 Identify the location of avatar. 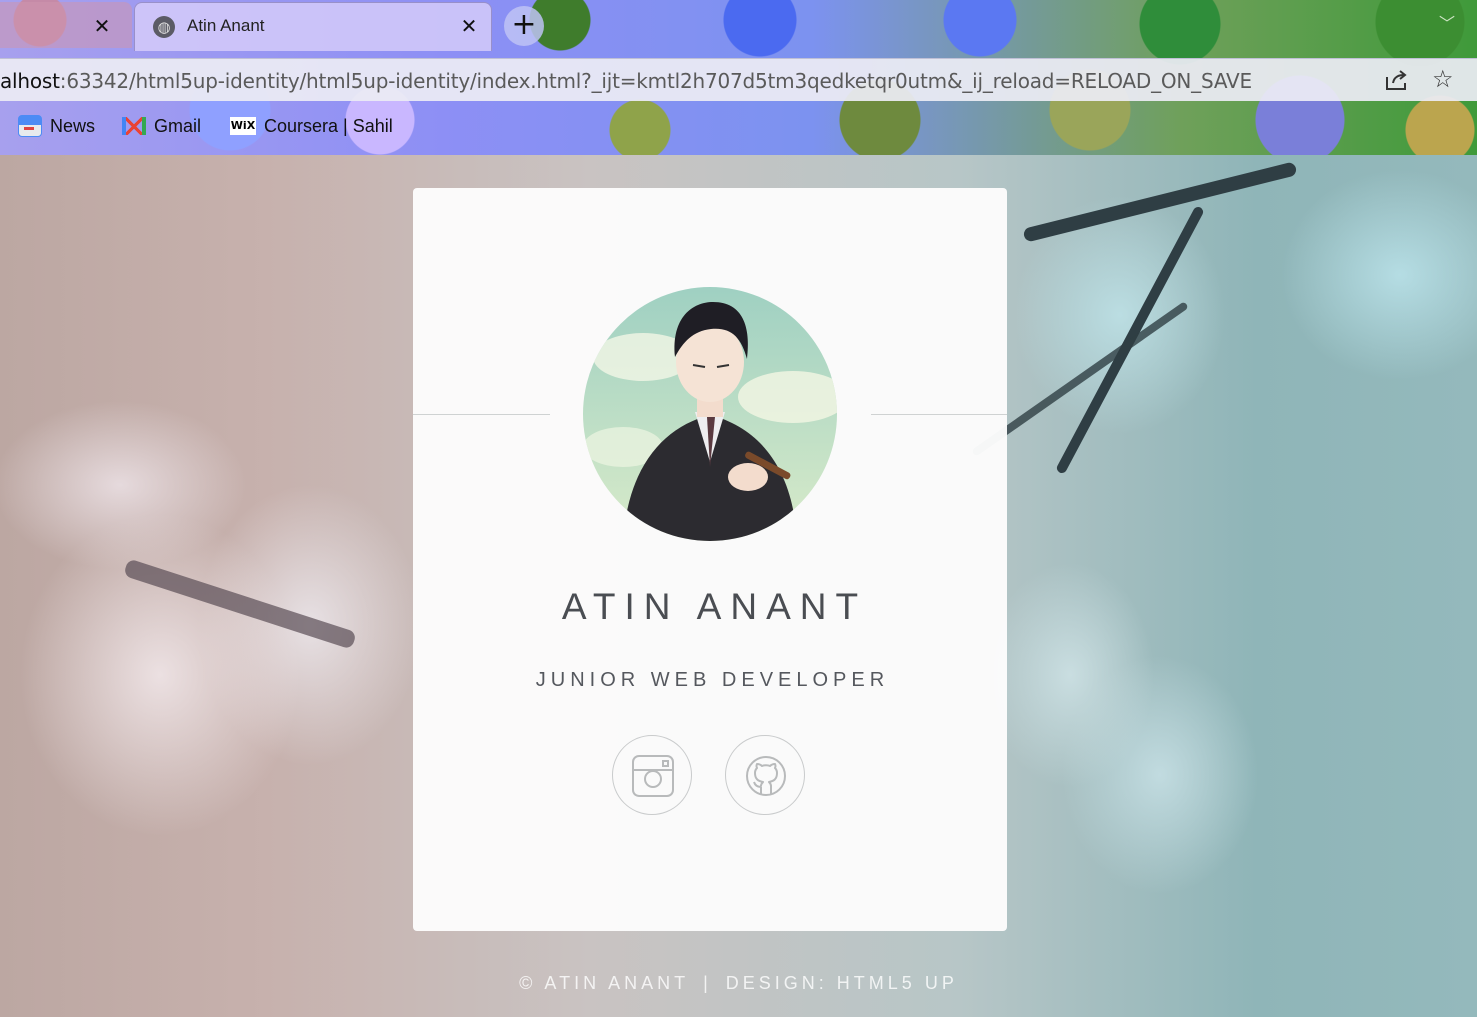
(710, 414).